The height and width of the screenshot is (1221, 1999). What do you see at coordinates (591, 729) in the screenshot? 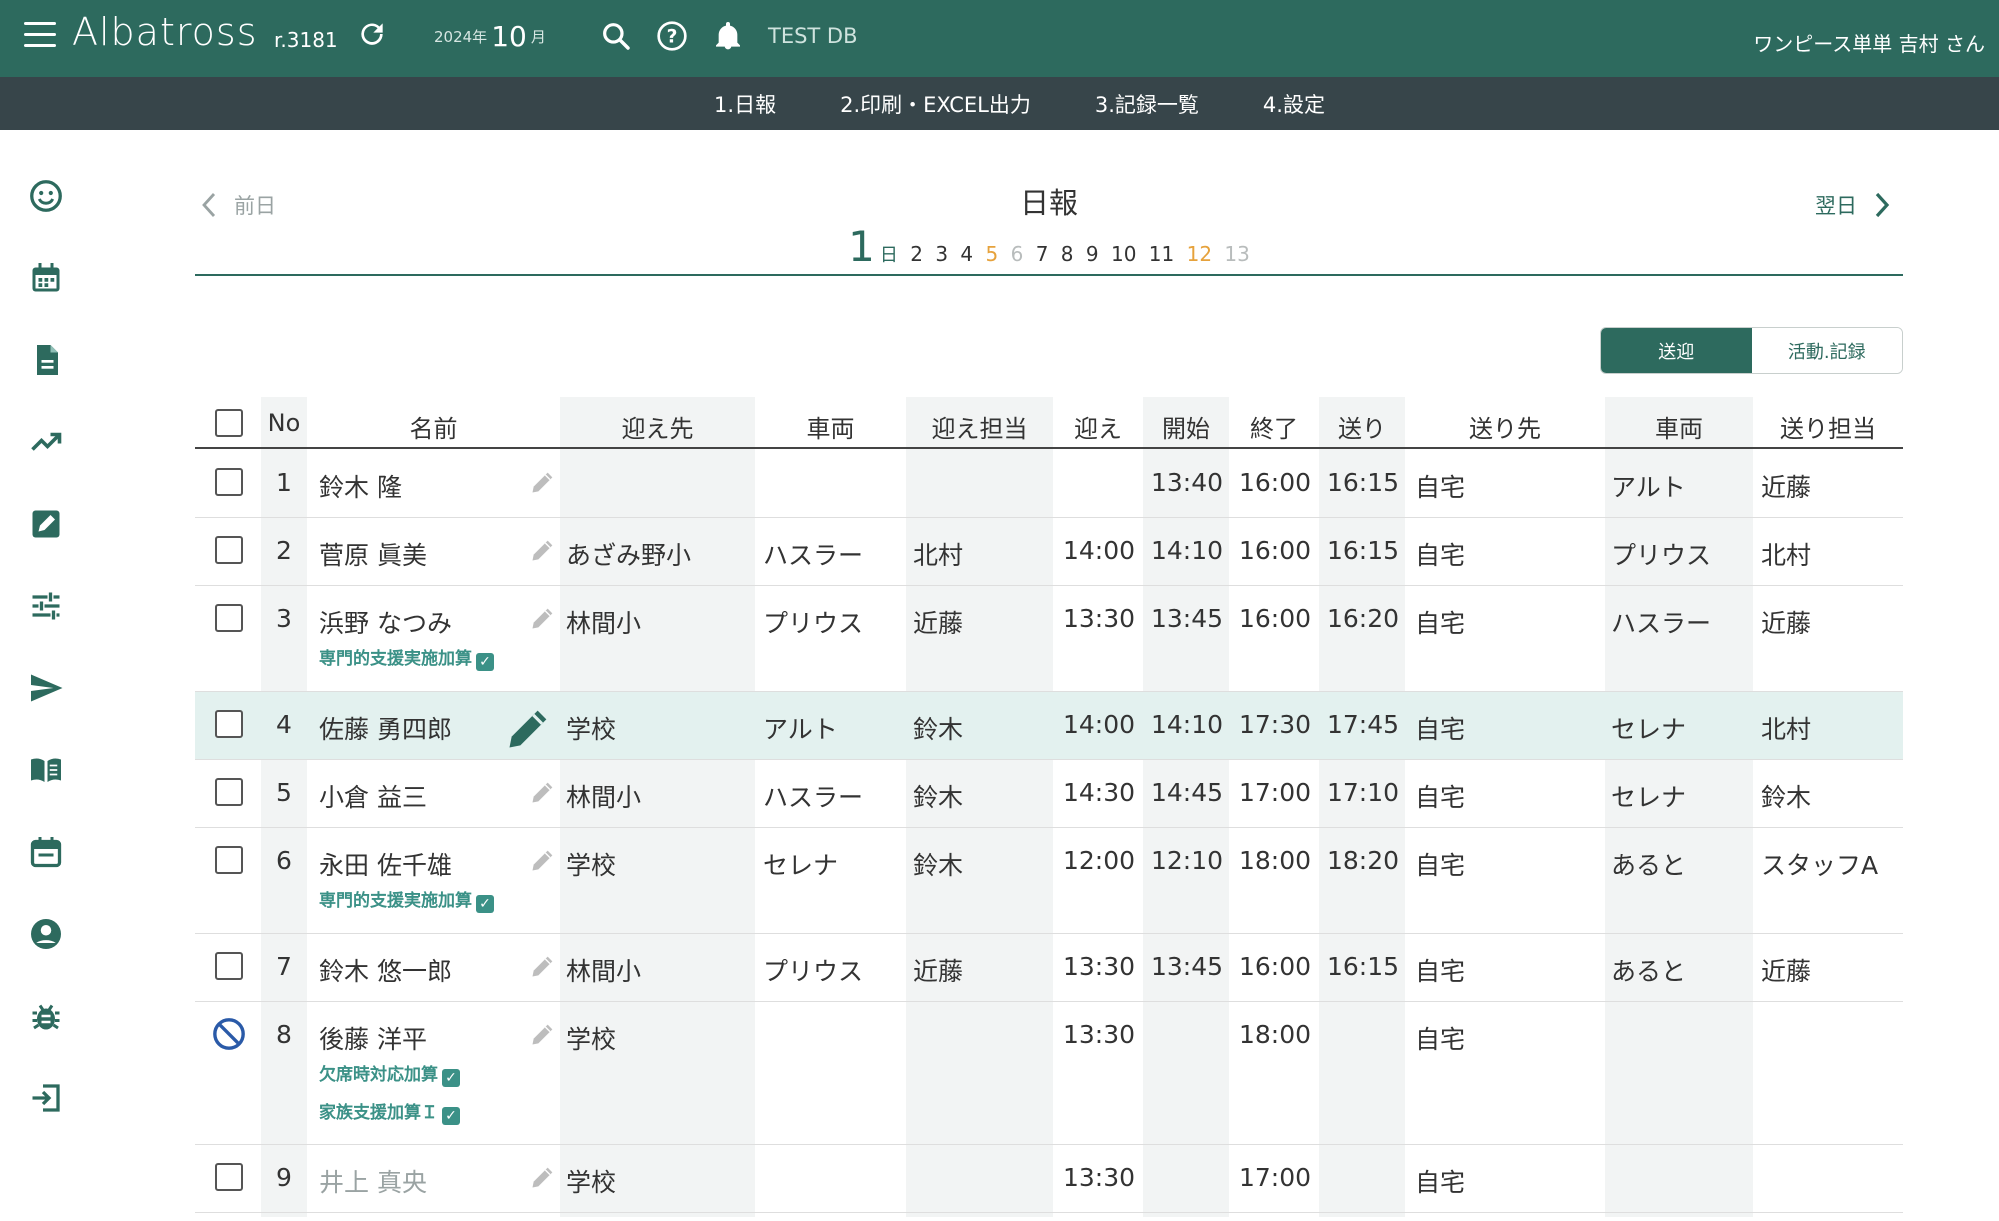
I see `cell-pickup-place: 学校` at bounding box center [591, 729].